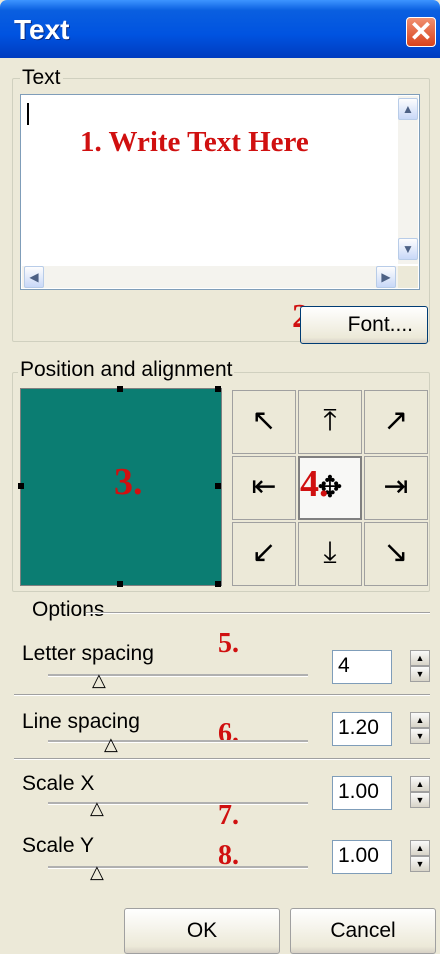  What do you see at coordinates (194, 142) in the screenshot?
I see `text-annotation: 1. Write Text Here` at bounding box center [194, 142].